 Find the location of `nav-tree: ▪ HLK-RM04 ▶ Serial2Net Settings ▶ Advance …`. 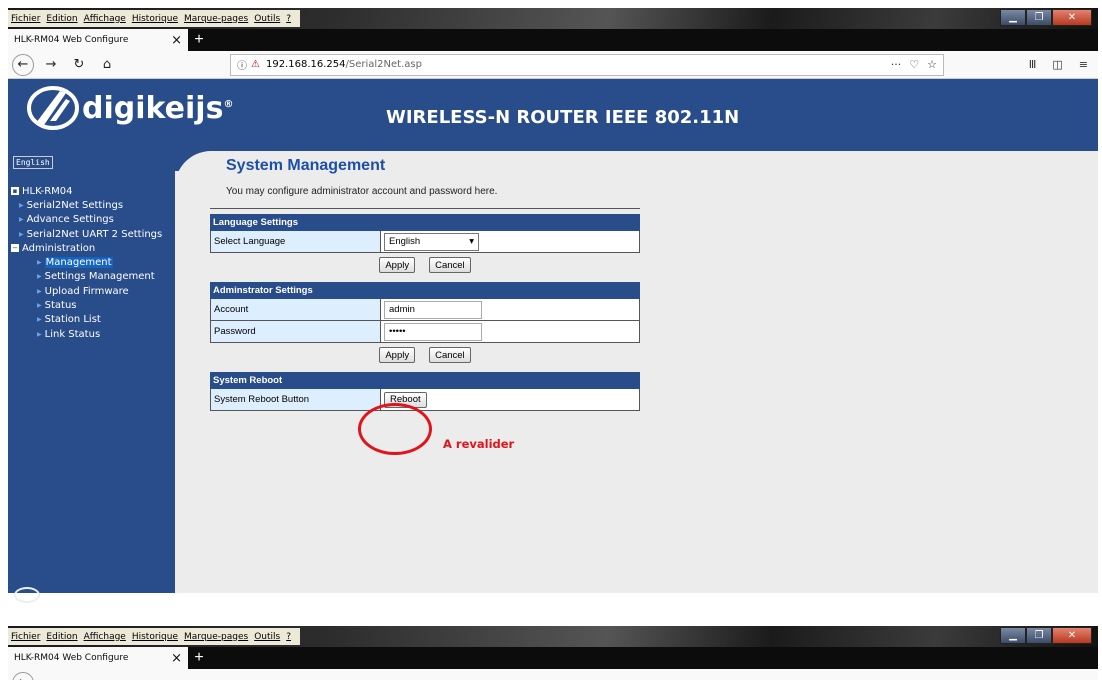

nav-tree: ▪ HLK-RM04 ▶ Serial2Net Settings ▶ Advance … is located at coordinates (86, 262).